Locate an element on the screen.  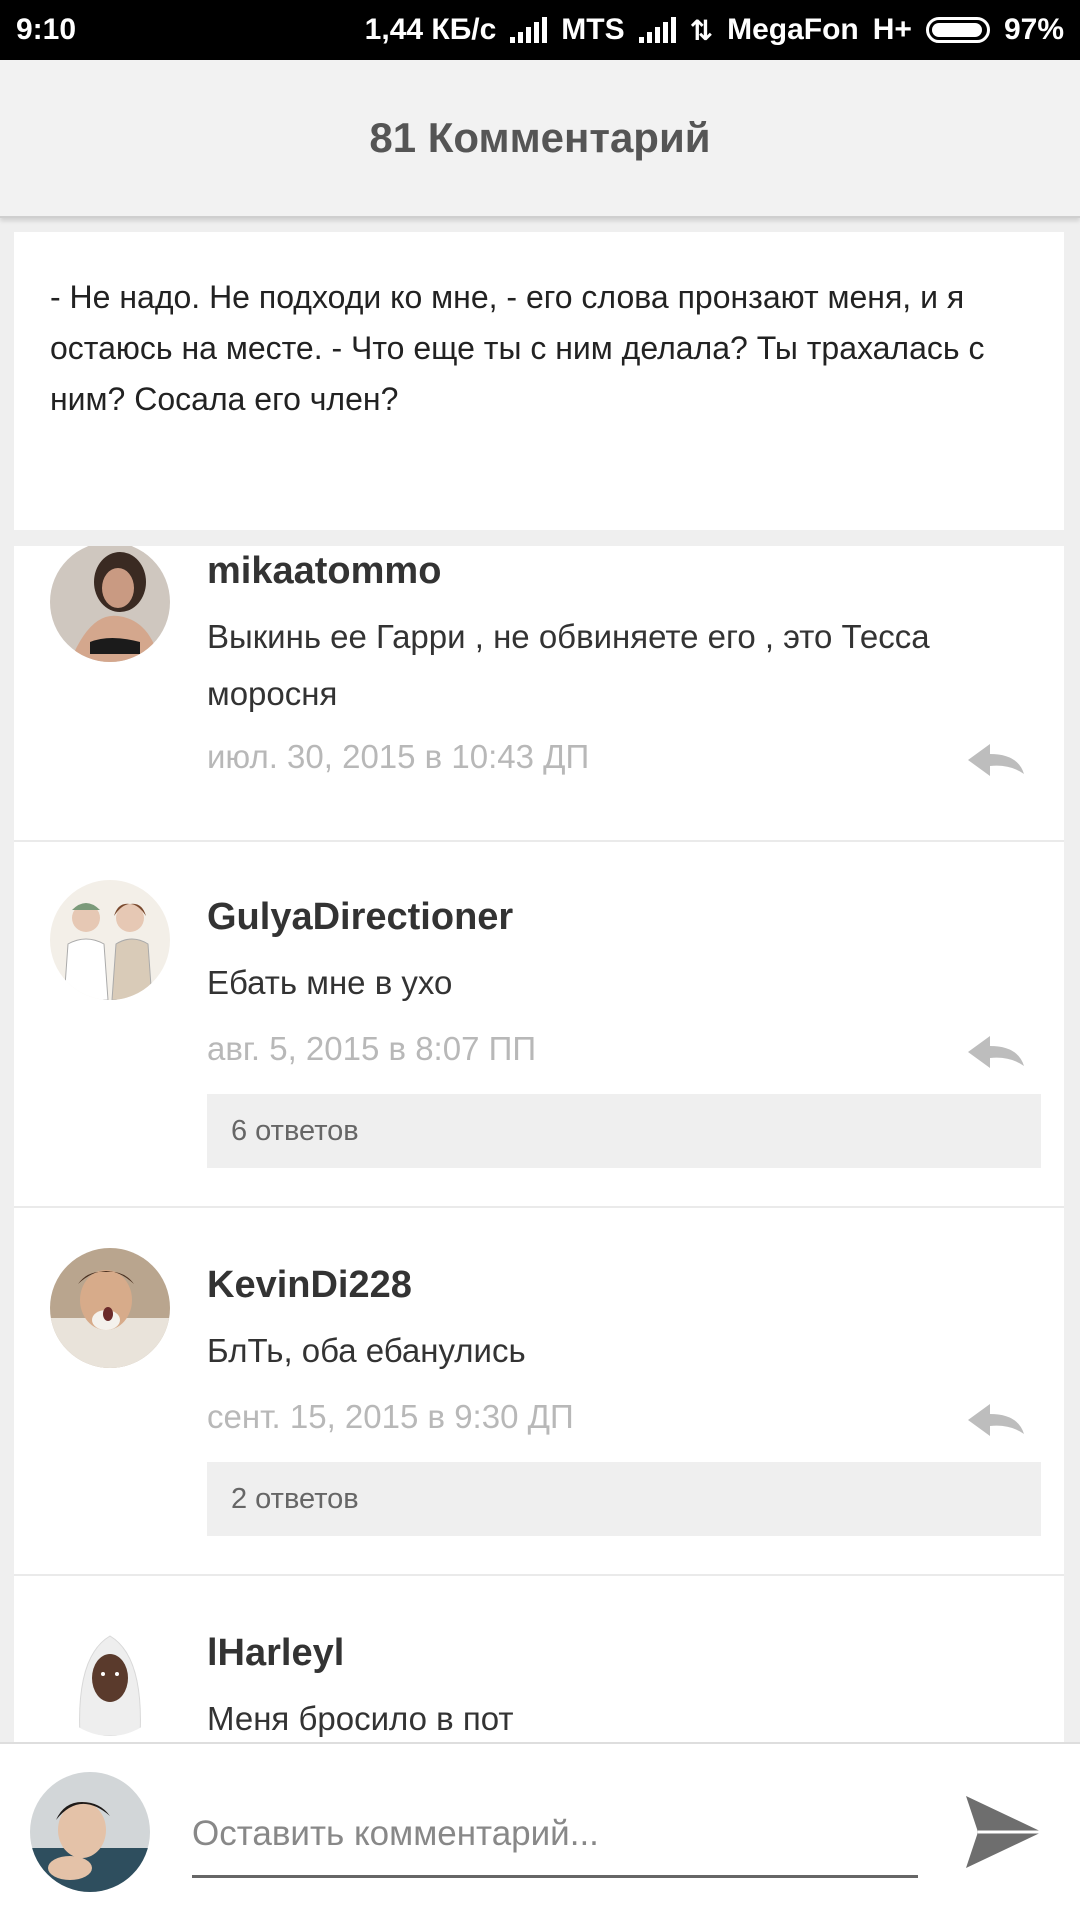
network-speed: 1,44 КБ/с is located at coordinates (430, 29).